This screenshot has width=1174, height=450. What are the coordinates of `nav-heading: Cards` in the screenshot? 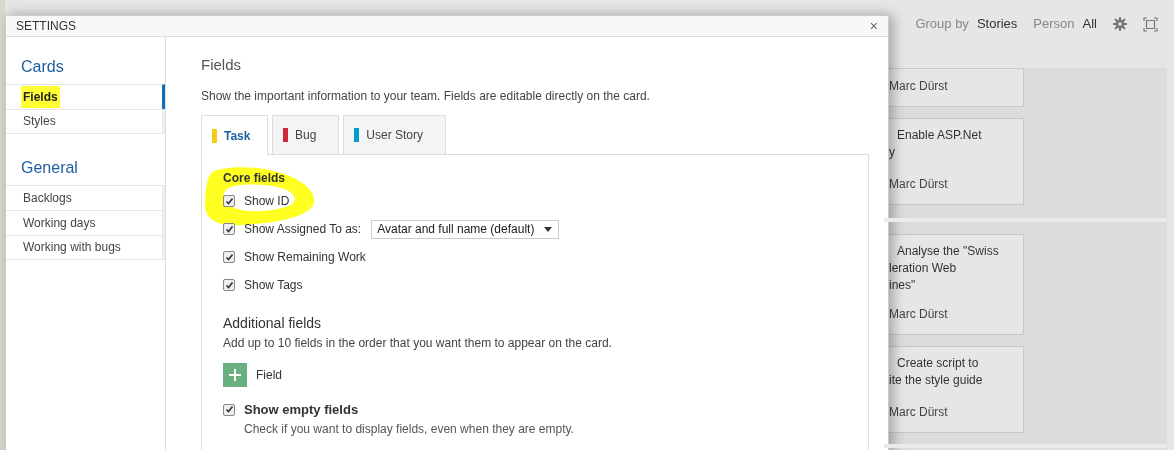 It's located at (42, 66).